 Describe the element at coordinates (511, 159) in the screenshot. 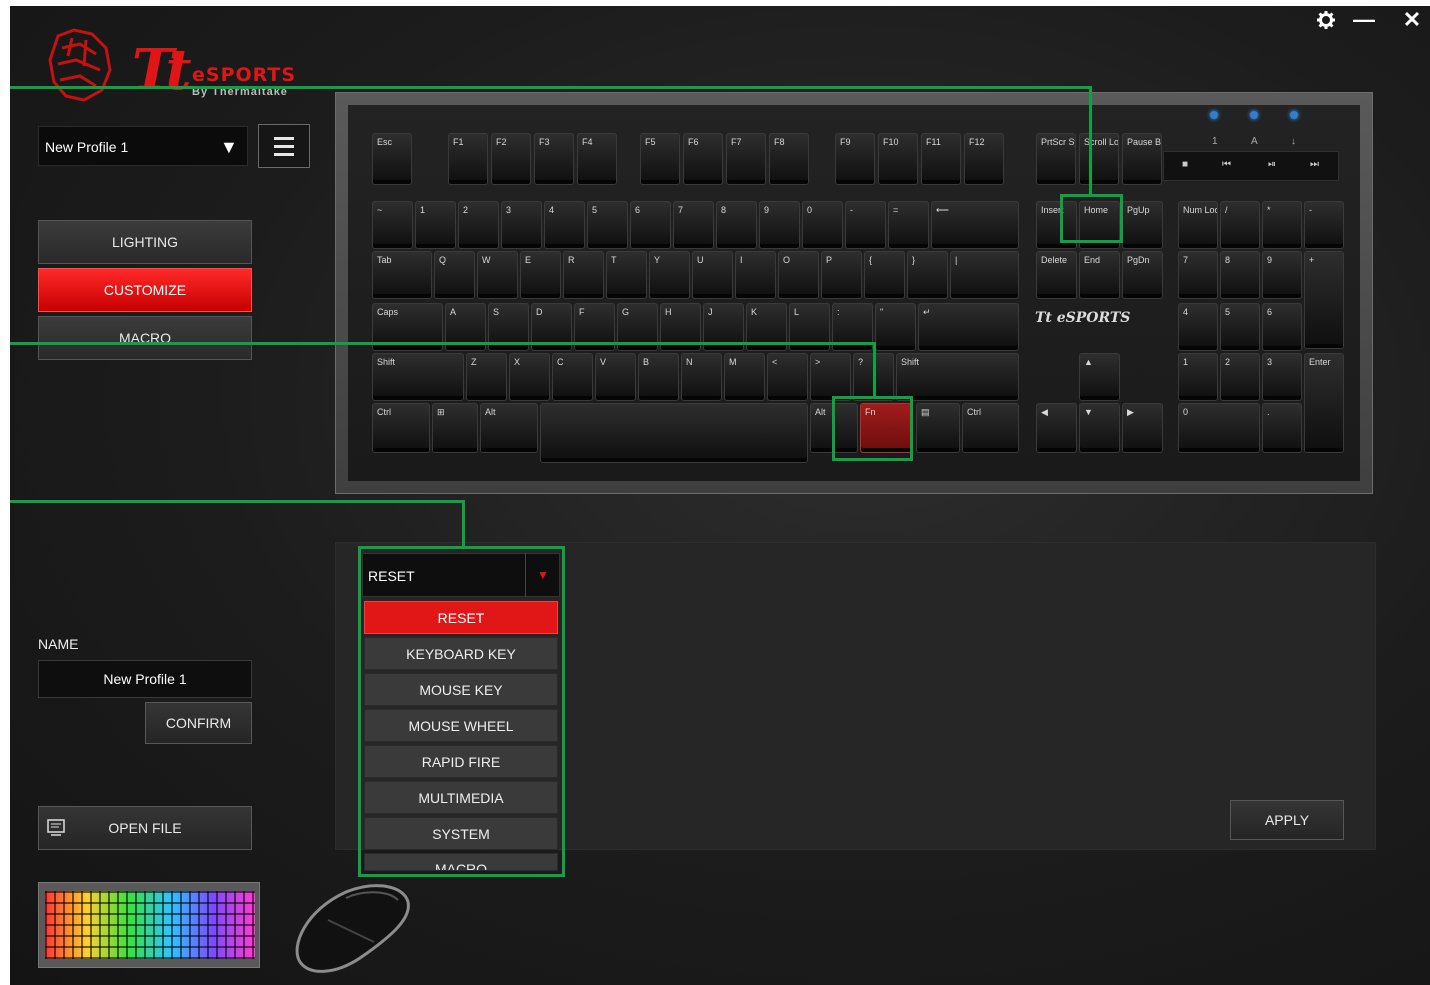

I see `key-f2: F2` at that location.